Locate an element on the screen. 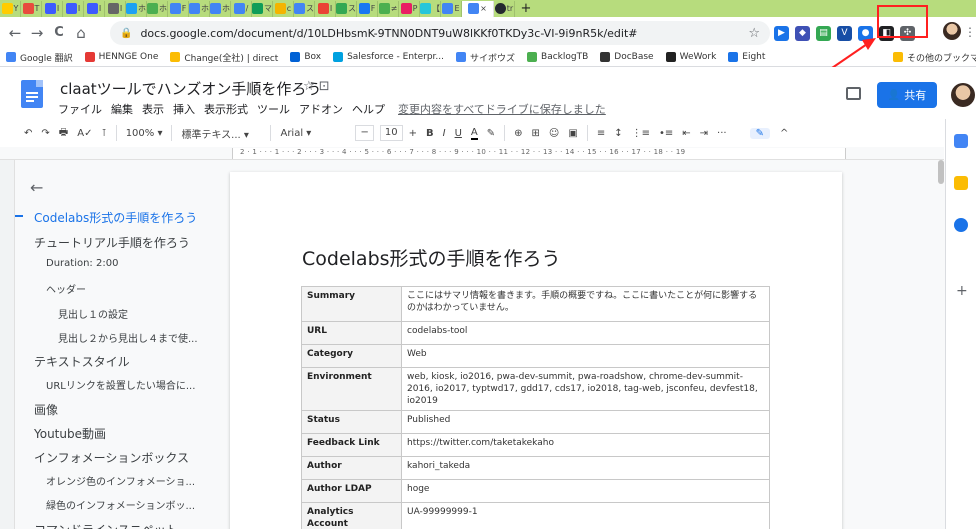 Image resolution: width=976 pixels, height=529 pixels. emoji-icon: ☺ is located at coordinates (554, 133).